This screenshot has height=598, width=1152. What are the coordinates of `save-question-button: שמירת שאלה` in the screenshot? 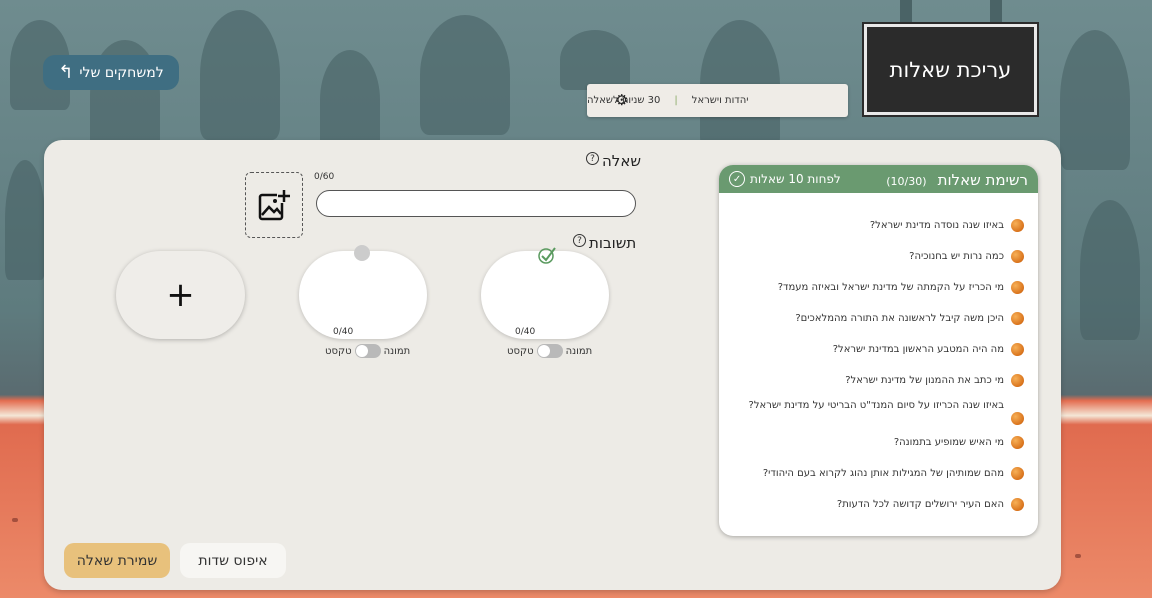 It's located at (117, 560).